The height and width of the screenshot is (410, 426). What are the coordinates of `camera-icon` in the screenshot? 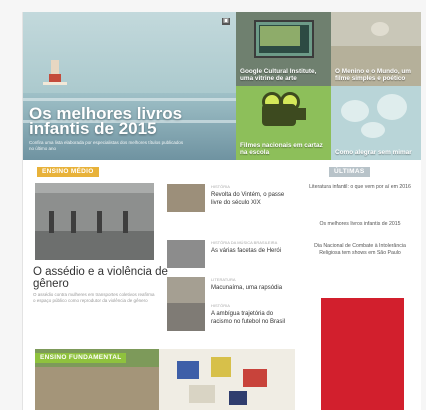 It's located at (279, 115).